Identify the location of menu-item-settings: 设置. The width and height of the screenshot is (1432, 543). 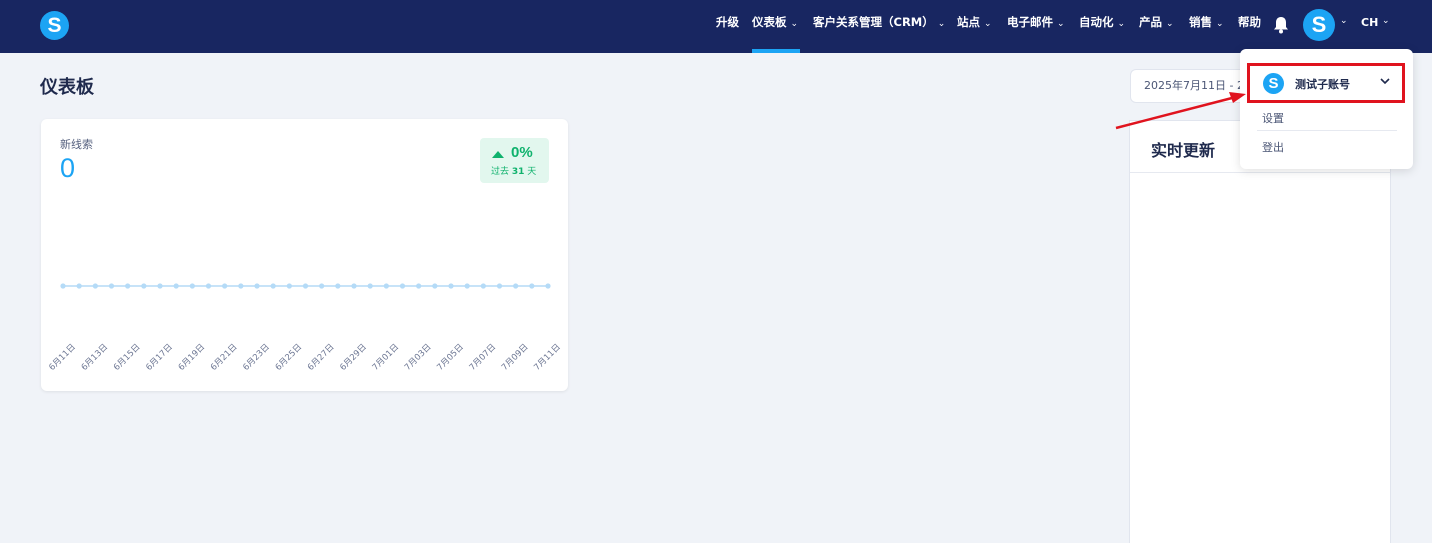
(1273, 118).